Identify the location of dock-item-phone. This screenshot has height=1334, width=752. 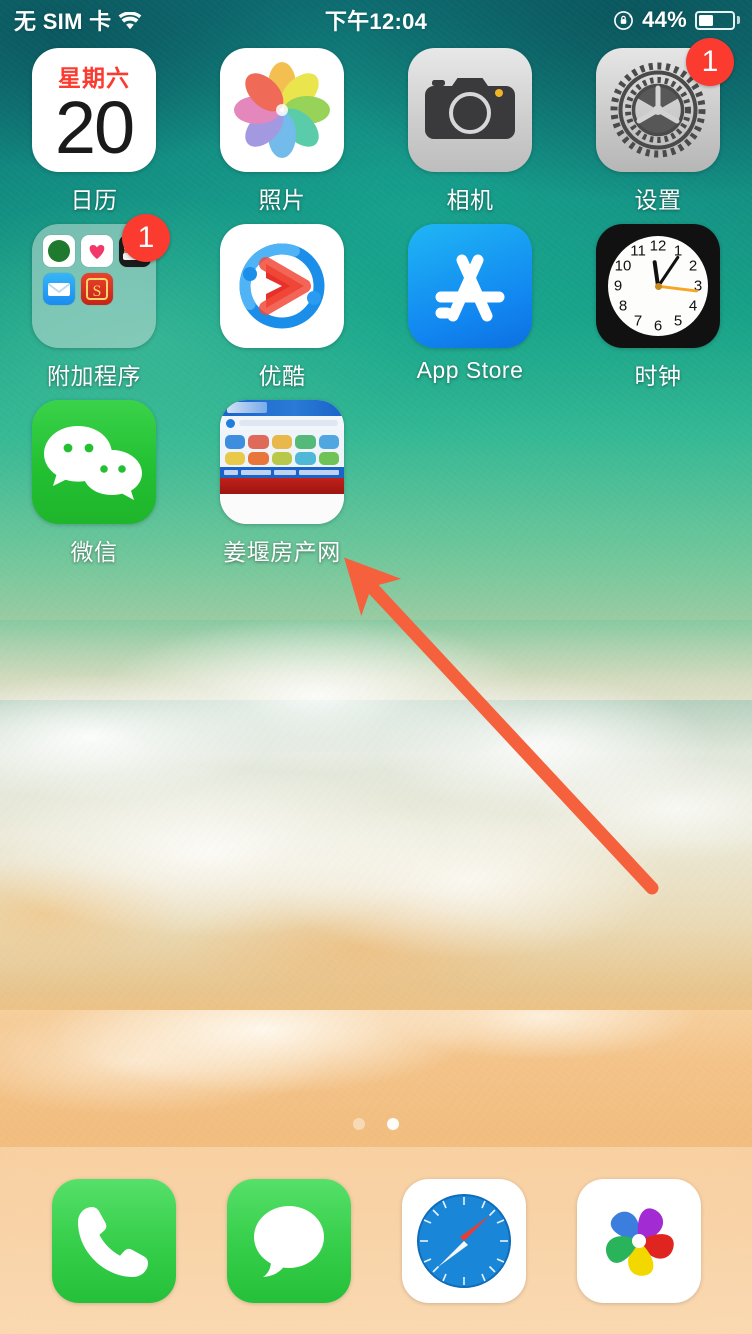
(113, 1240).